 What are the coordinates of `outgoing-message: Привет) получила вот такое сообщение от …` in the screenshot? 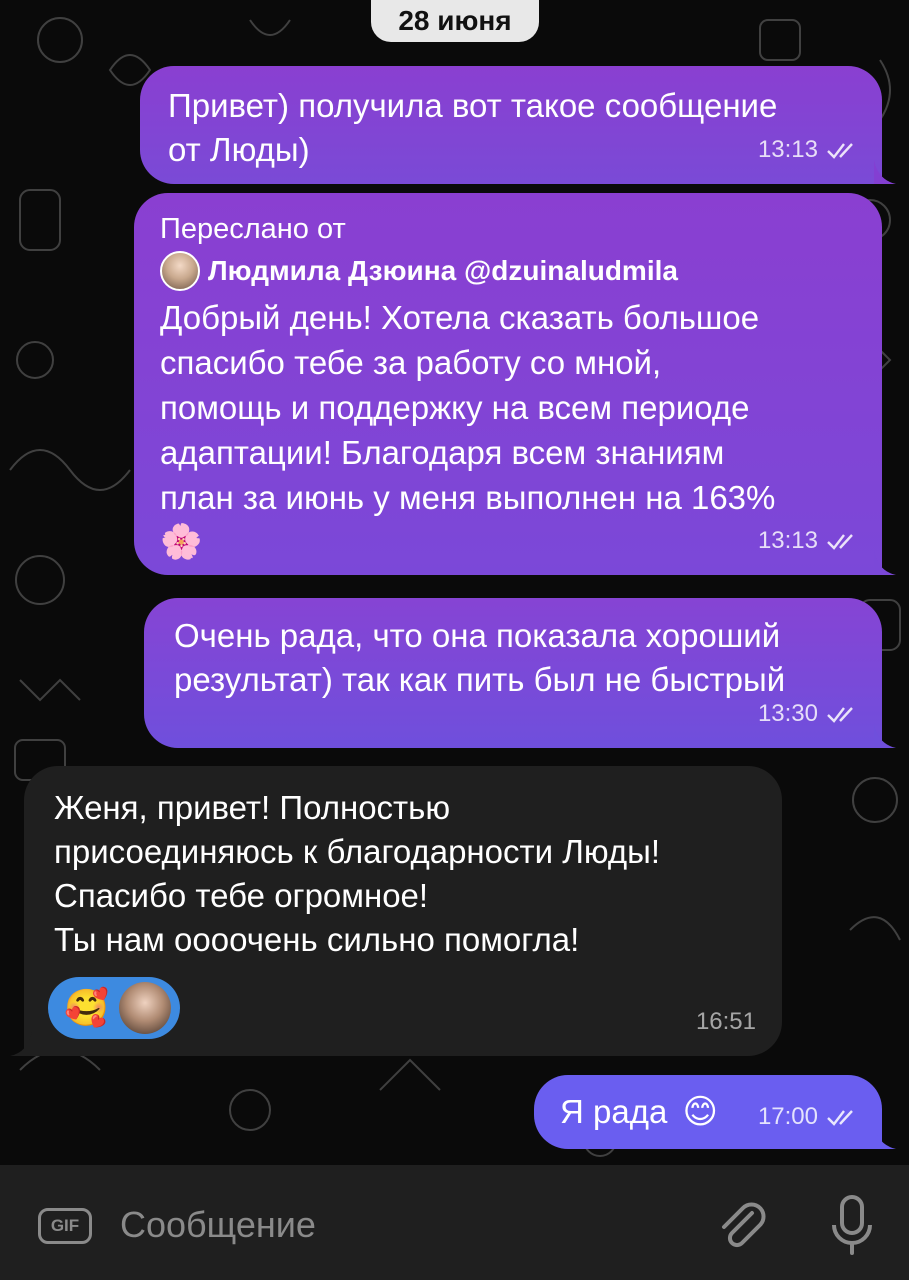 It's located at (518, 125).